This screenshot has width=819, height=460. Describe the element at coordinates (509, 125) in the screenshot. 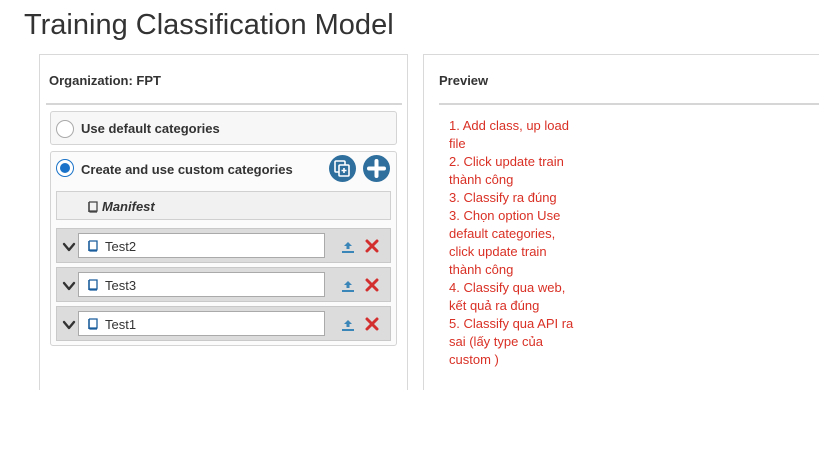

I see `note-line: 1. Add class, up load` at that location.